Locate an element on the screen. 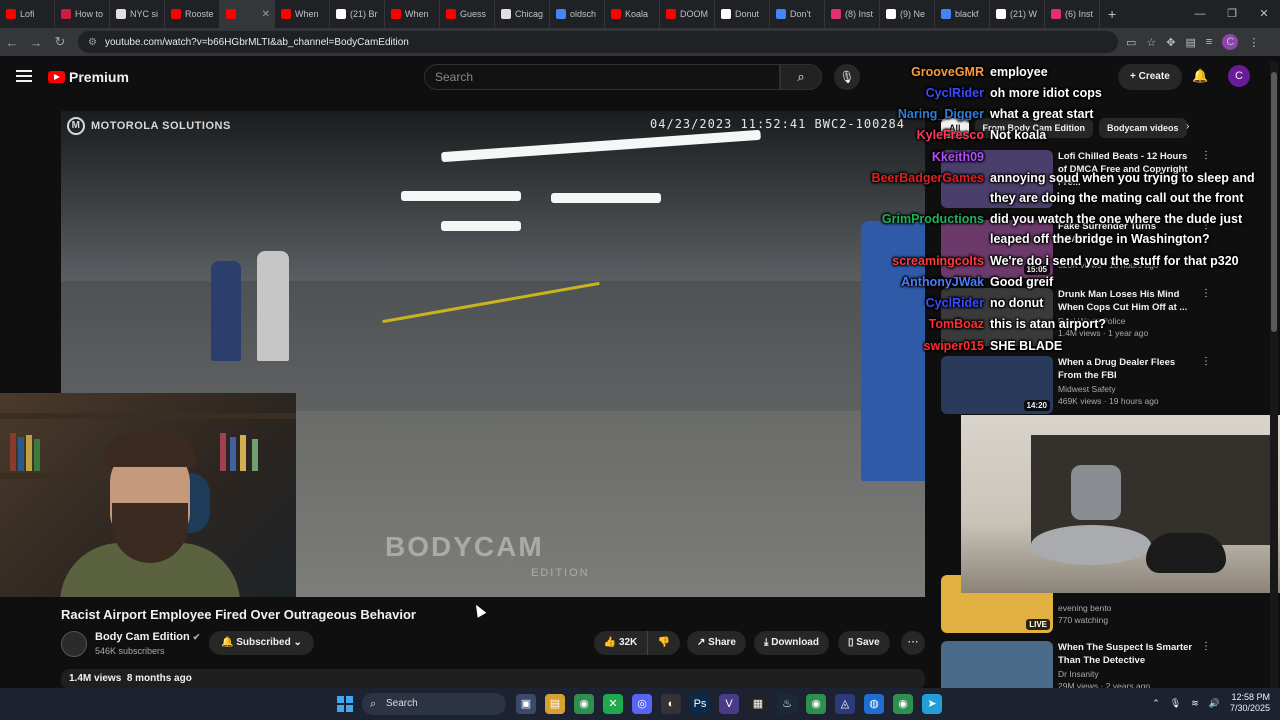  chat-message: TomBoaz this is atan airport? is located at coordinates (978, 324).